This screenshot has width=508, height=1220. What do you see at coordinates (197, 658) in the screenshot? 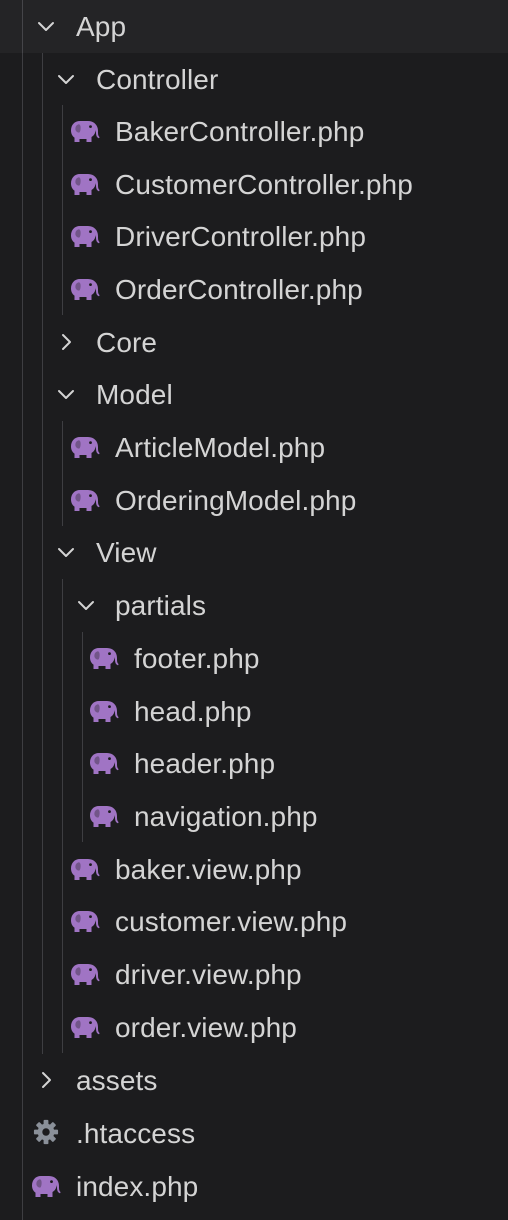
I see `file-label: footer.php` at bounding box center [197, 658].